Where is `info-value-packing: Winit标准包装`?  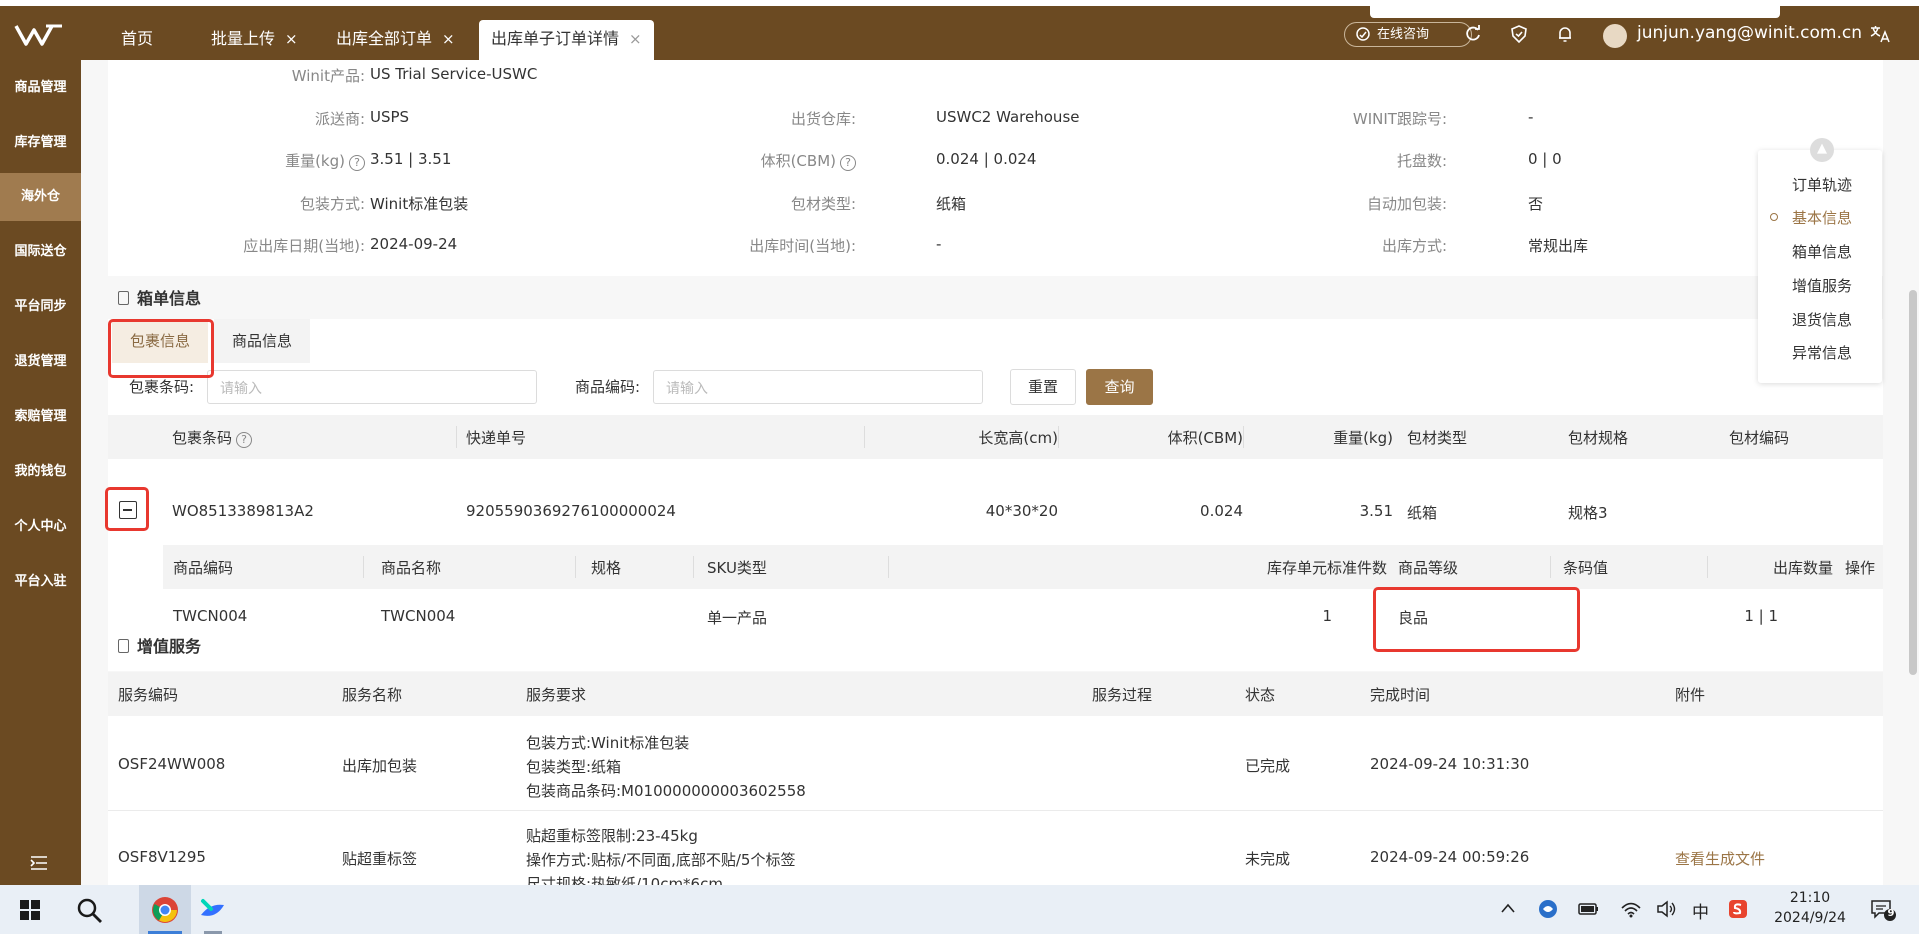
info-value-packing: Winit标准包装 is located at coordinates (419, 204).